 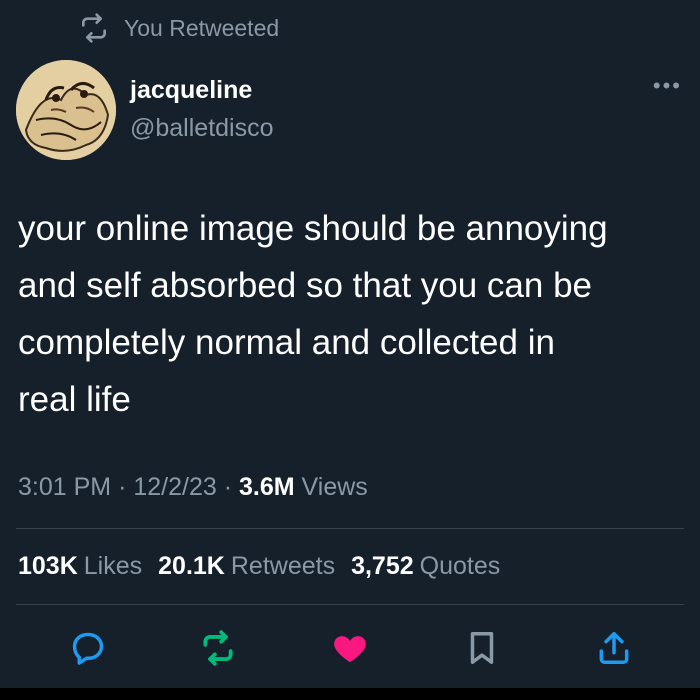 What do you see at coordinates (246, 566) in the screenshot?
I see `stat-retweets: 20.1K Retweets` at bounding box center [246, 566].